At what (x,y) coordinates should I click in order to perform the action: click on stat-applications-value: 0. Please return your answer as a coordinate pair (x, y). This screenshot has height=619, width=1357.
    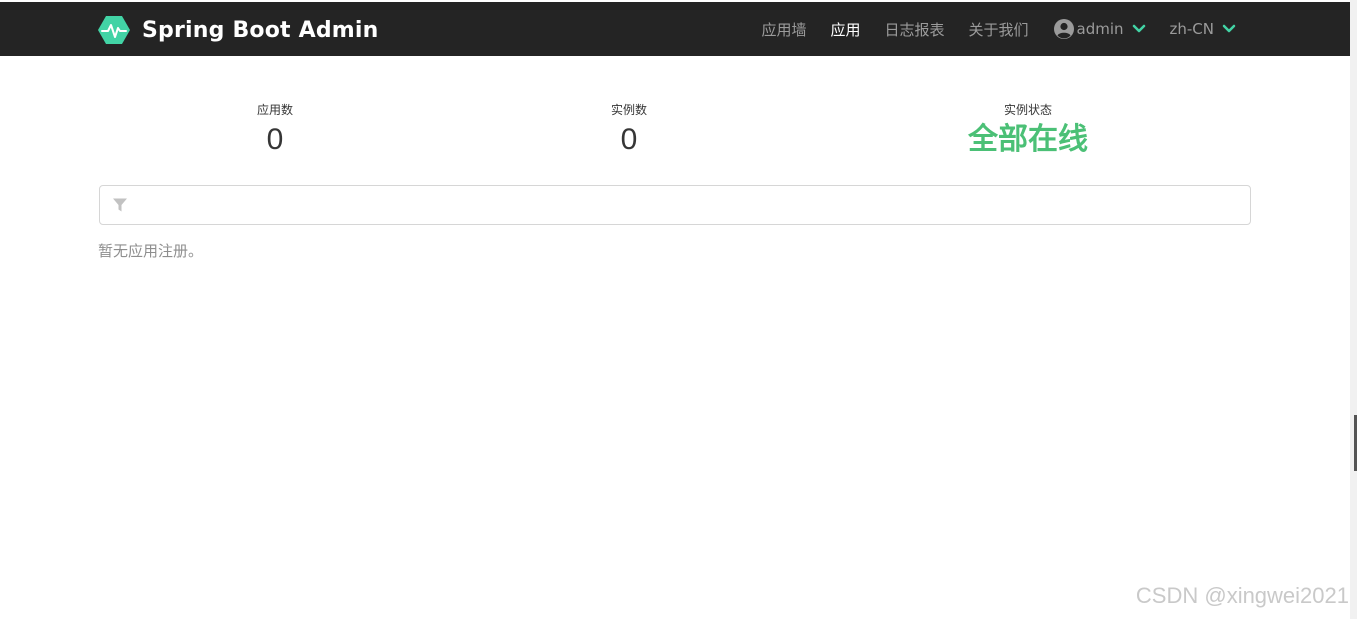
    Looking at the image, I should click on (275, 139).